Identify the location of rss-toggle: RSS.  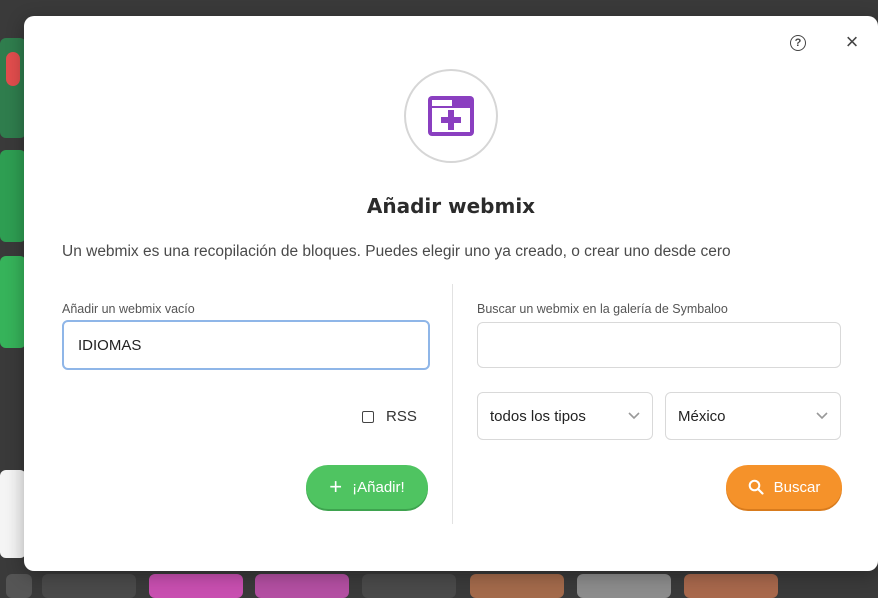
(389, 416).